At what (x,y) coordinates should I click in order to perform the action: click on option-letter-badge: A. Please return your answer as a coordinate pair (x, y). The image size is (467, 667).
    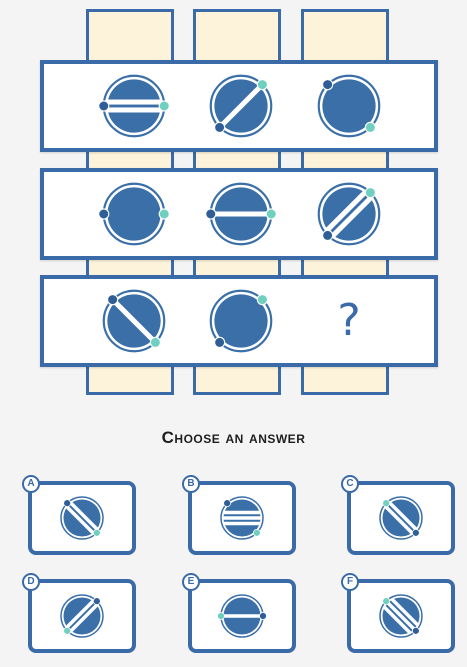
    Looking at the image, I should click on (31, 484).